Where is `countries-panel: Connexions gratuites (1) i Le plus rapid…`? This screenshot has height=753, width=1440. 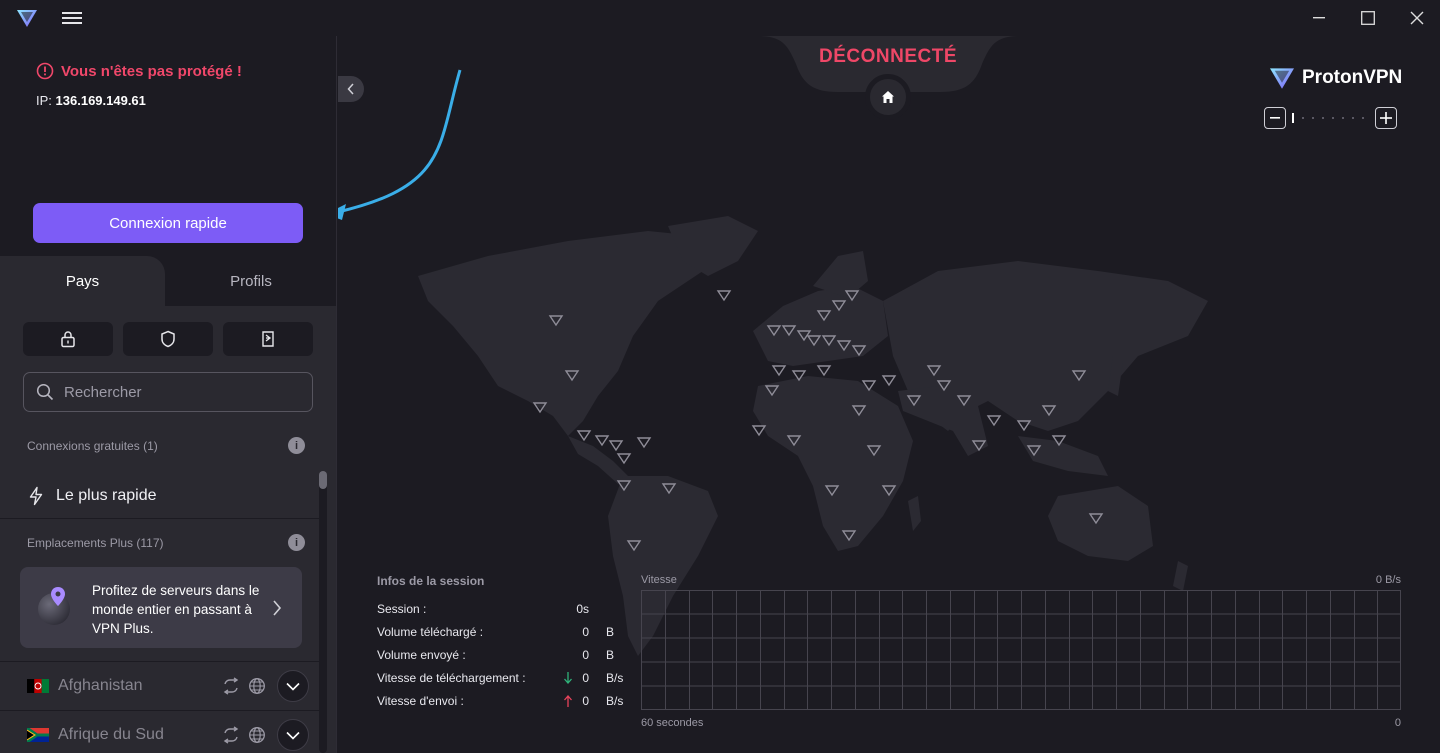
countries-panel: Connexions gratuites (1) i Le plus rapid… is located at coordinates (168, 529).